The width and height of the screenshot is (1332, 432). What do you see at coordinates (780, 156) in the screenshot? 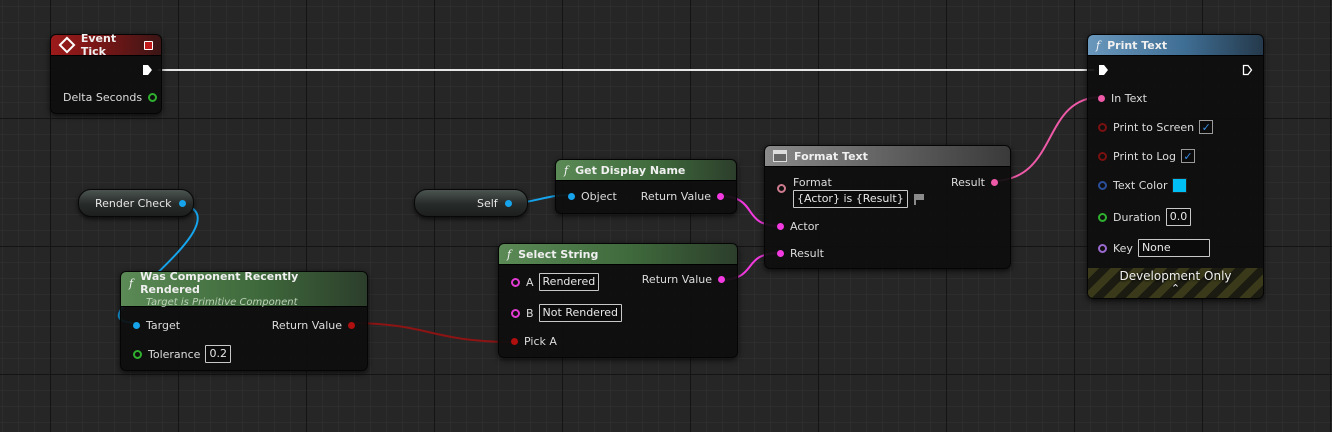
I see `format-text-icon` at bounding box center [780, 156].